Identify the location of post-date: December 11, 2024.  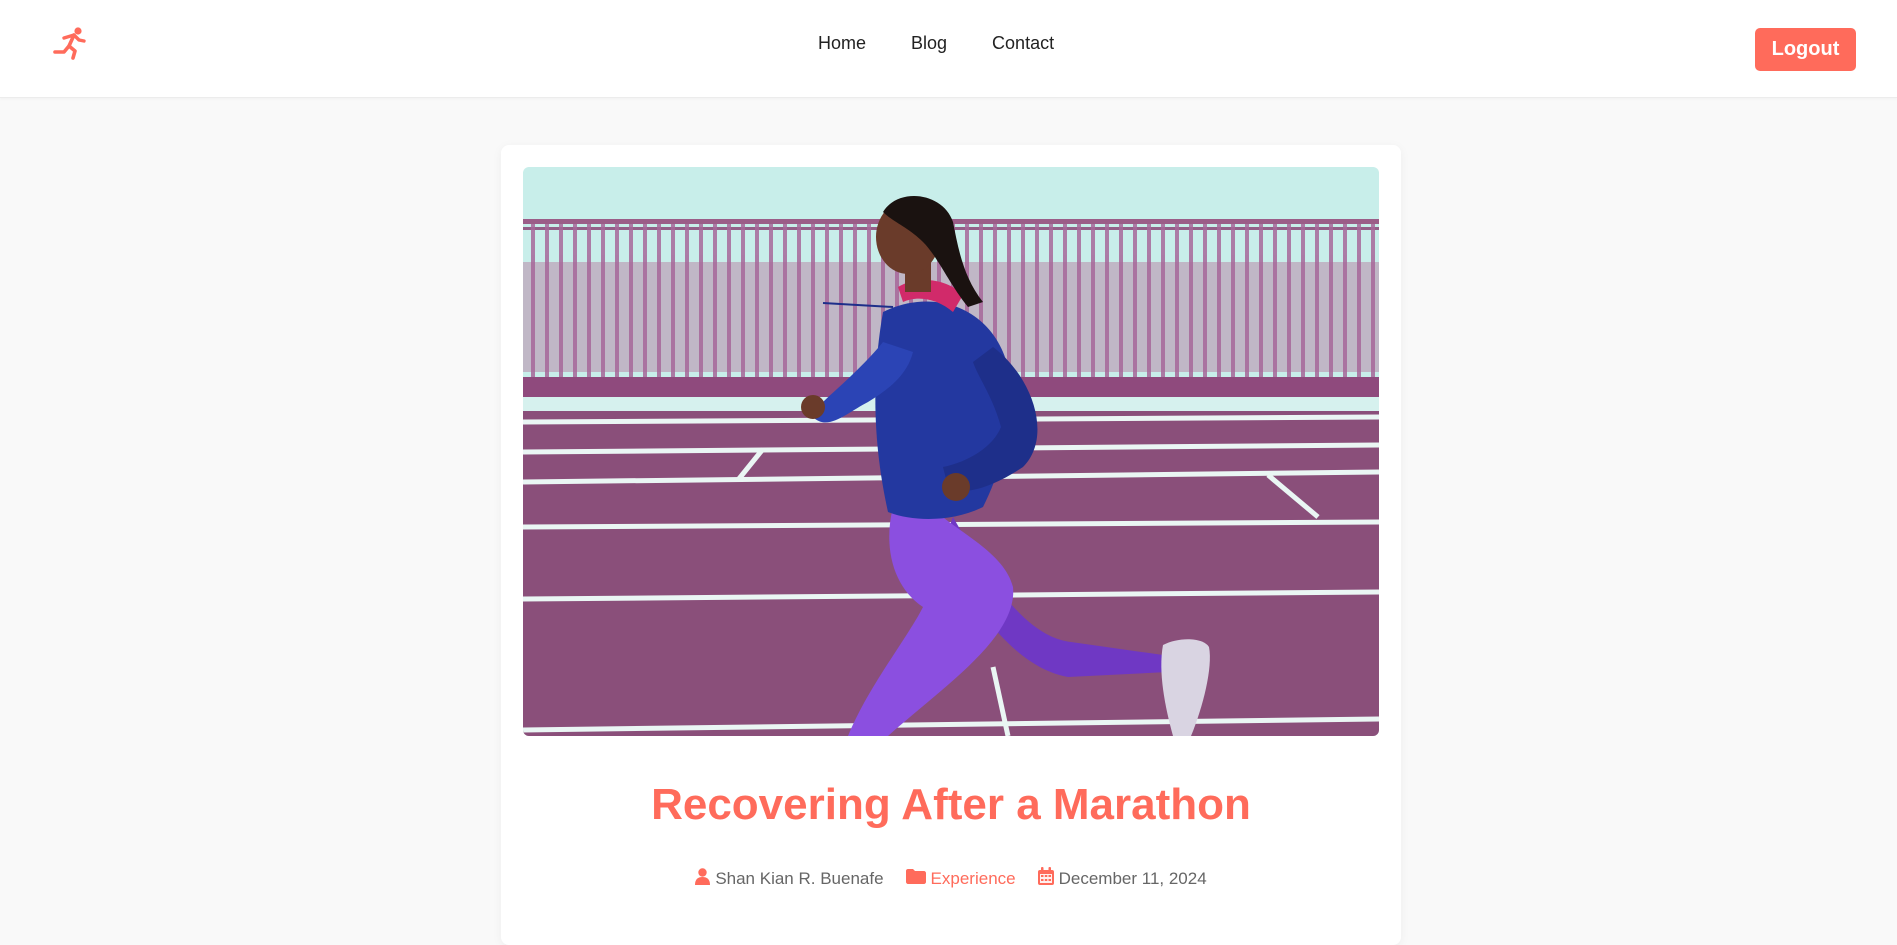
(1122, 878).